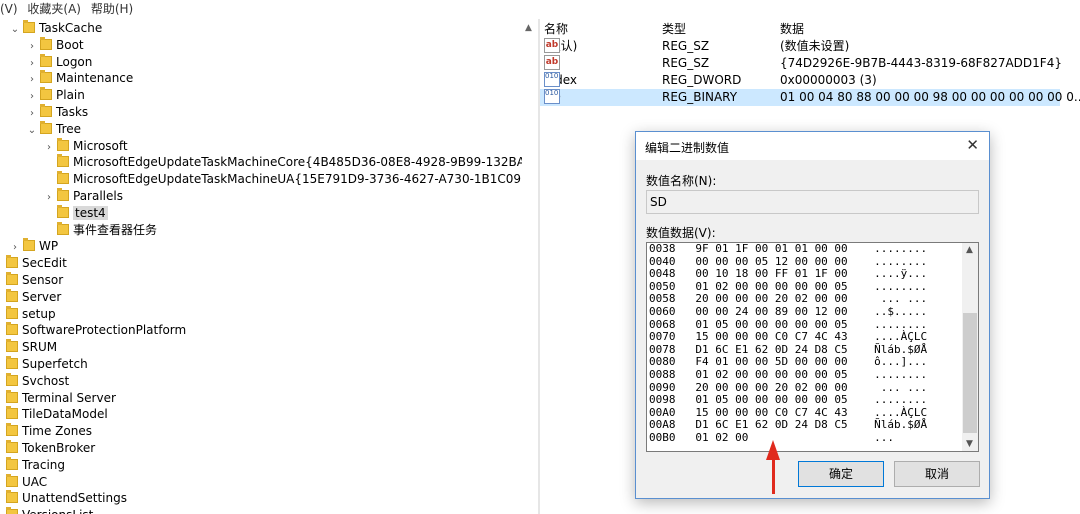 This screenshot has width=1080, height=514. What do you see at coordinates (969, 444) in the screenshot?
I see `scroll-down-arrow-icon: ▼` at bounding box center [969, 444].